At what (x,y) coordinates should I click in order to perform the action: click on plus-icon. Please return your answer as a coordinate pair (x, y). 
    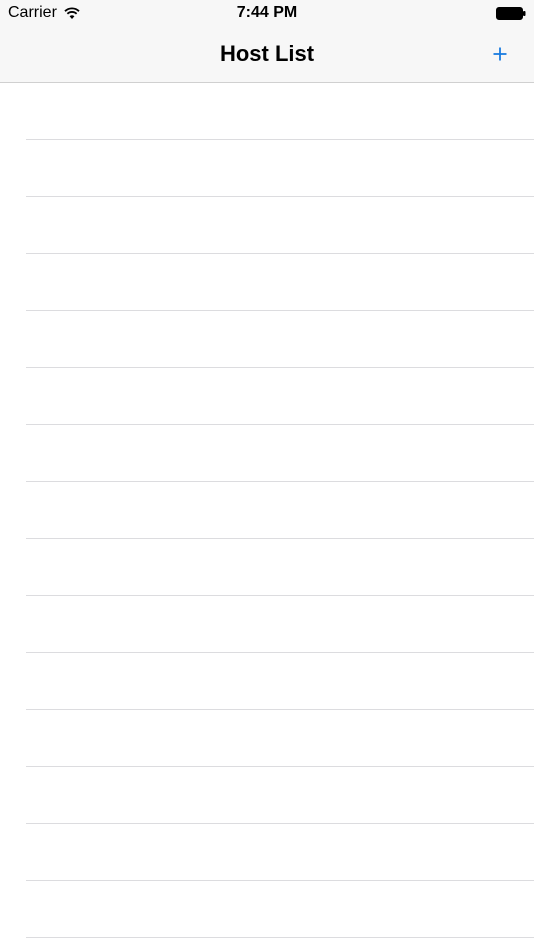
    Looking at the image, I should click on (500, 54).